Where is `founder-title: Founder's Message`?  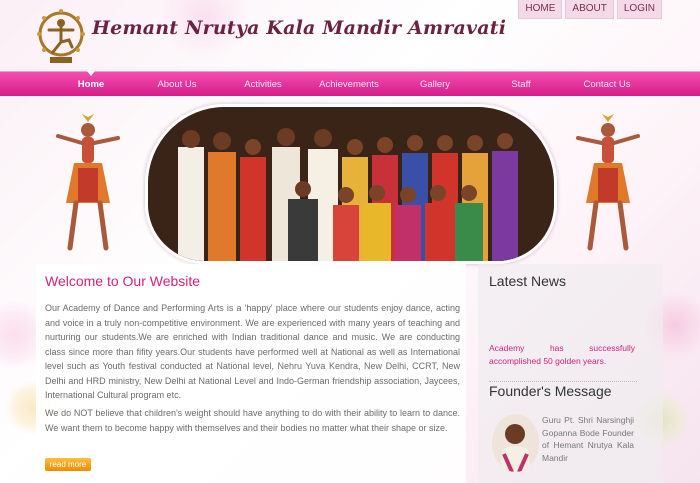 founder-title: Founder's Message is located at coordinates (550, 391).